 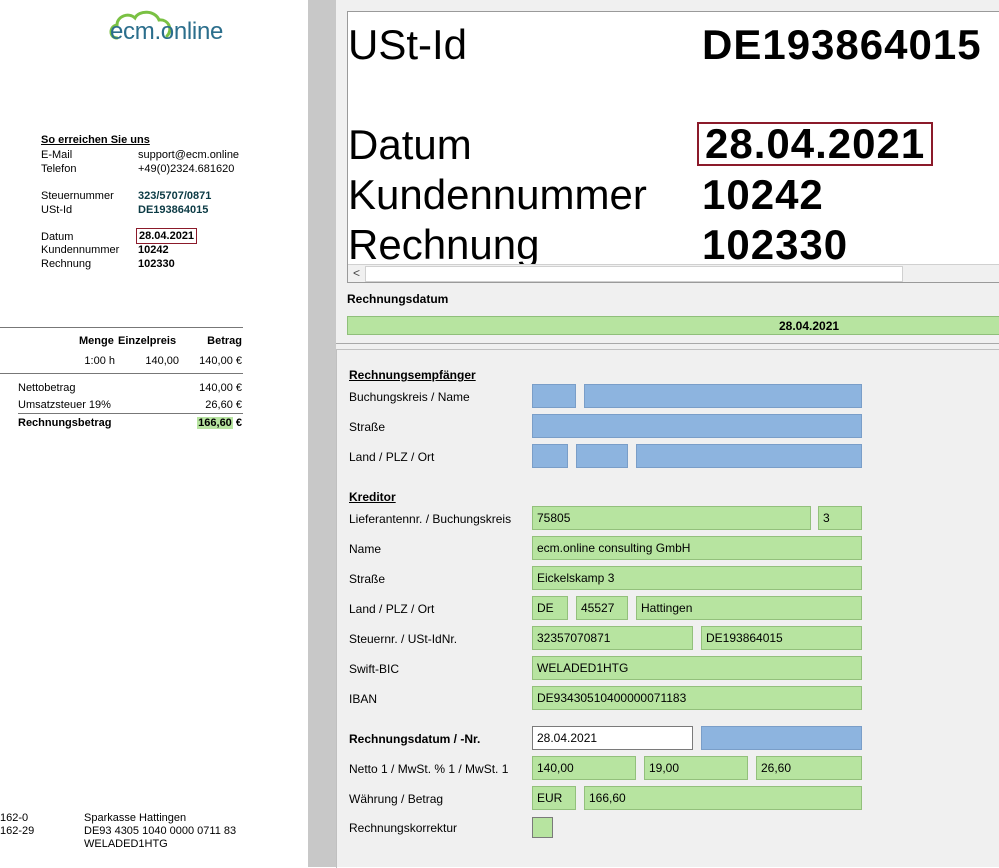 What do you see at coordinates (167, 31) in the screenshot?
I see `logo-text: ecm.online` at bounding box center [167, 31].